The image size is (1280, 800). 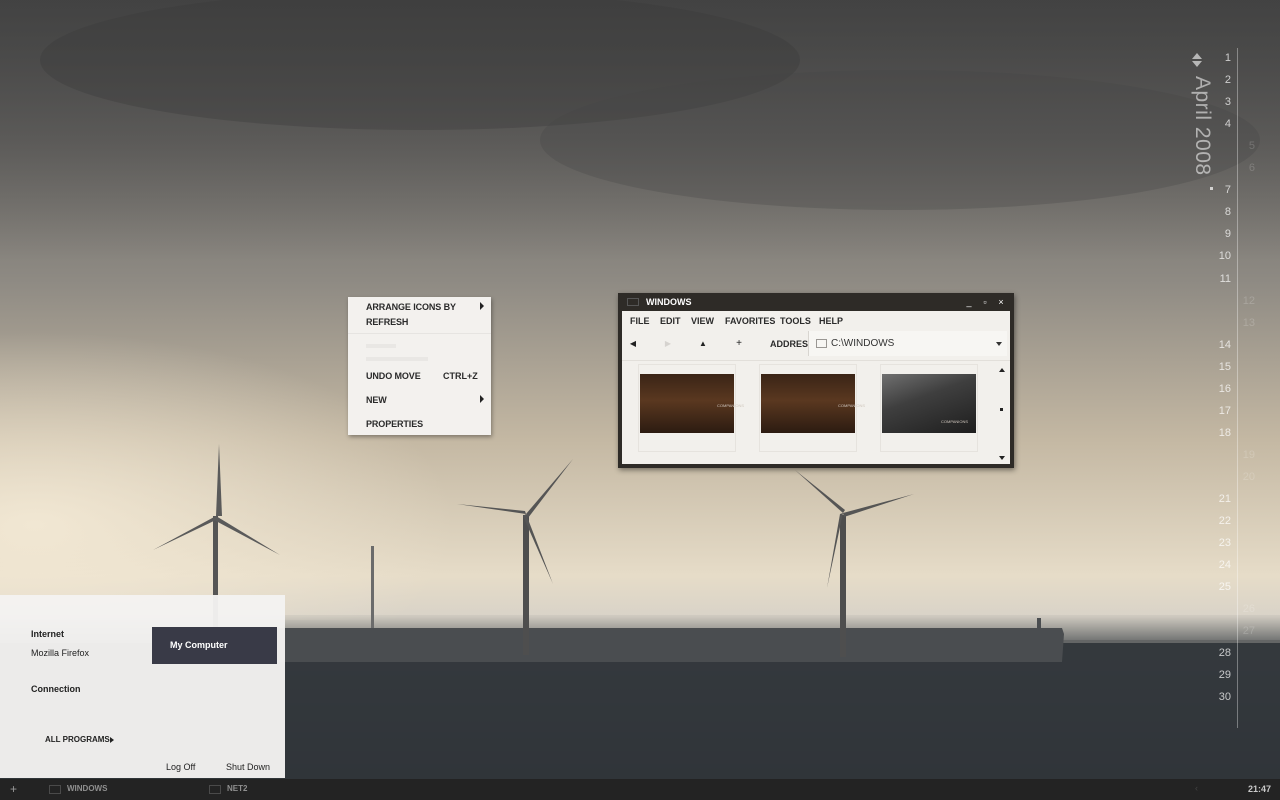 I want to click on calendar-day: 30, so click(x=1216, y=697).